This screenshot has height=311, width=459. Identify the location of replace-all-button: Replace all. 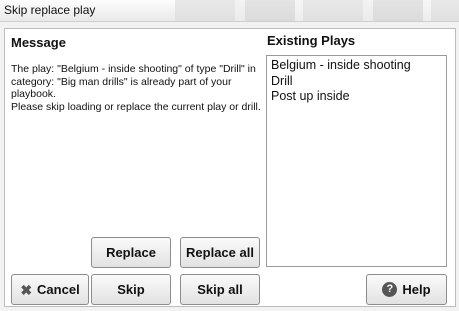
(220, 252).